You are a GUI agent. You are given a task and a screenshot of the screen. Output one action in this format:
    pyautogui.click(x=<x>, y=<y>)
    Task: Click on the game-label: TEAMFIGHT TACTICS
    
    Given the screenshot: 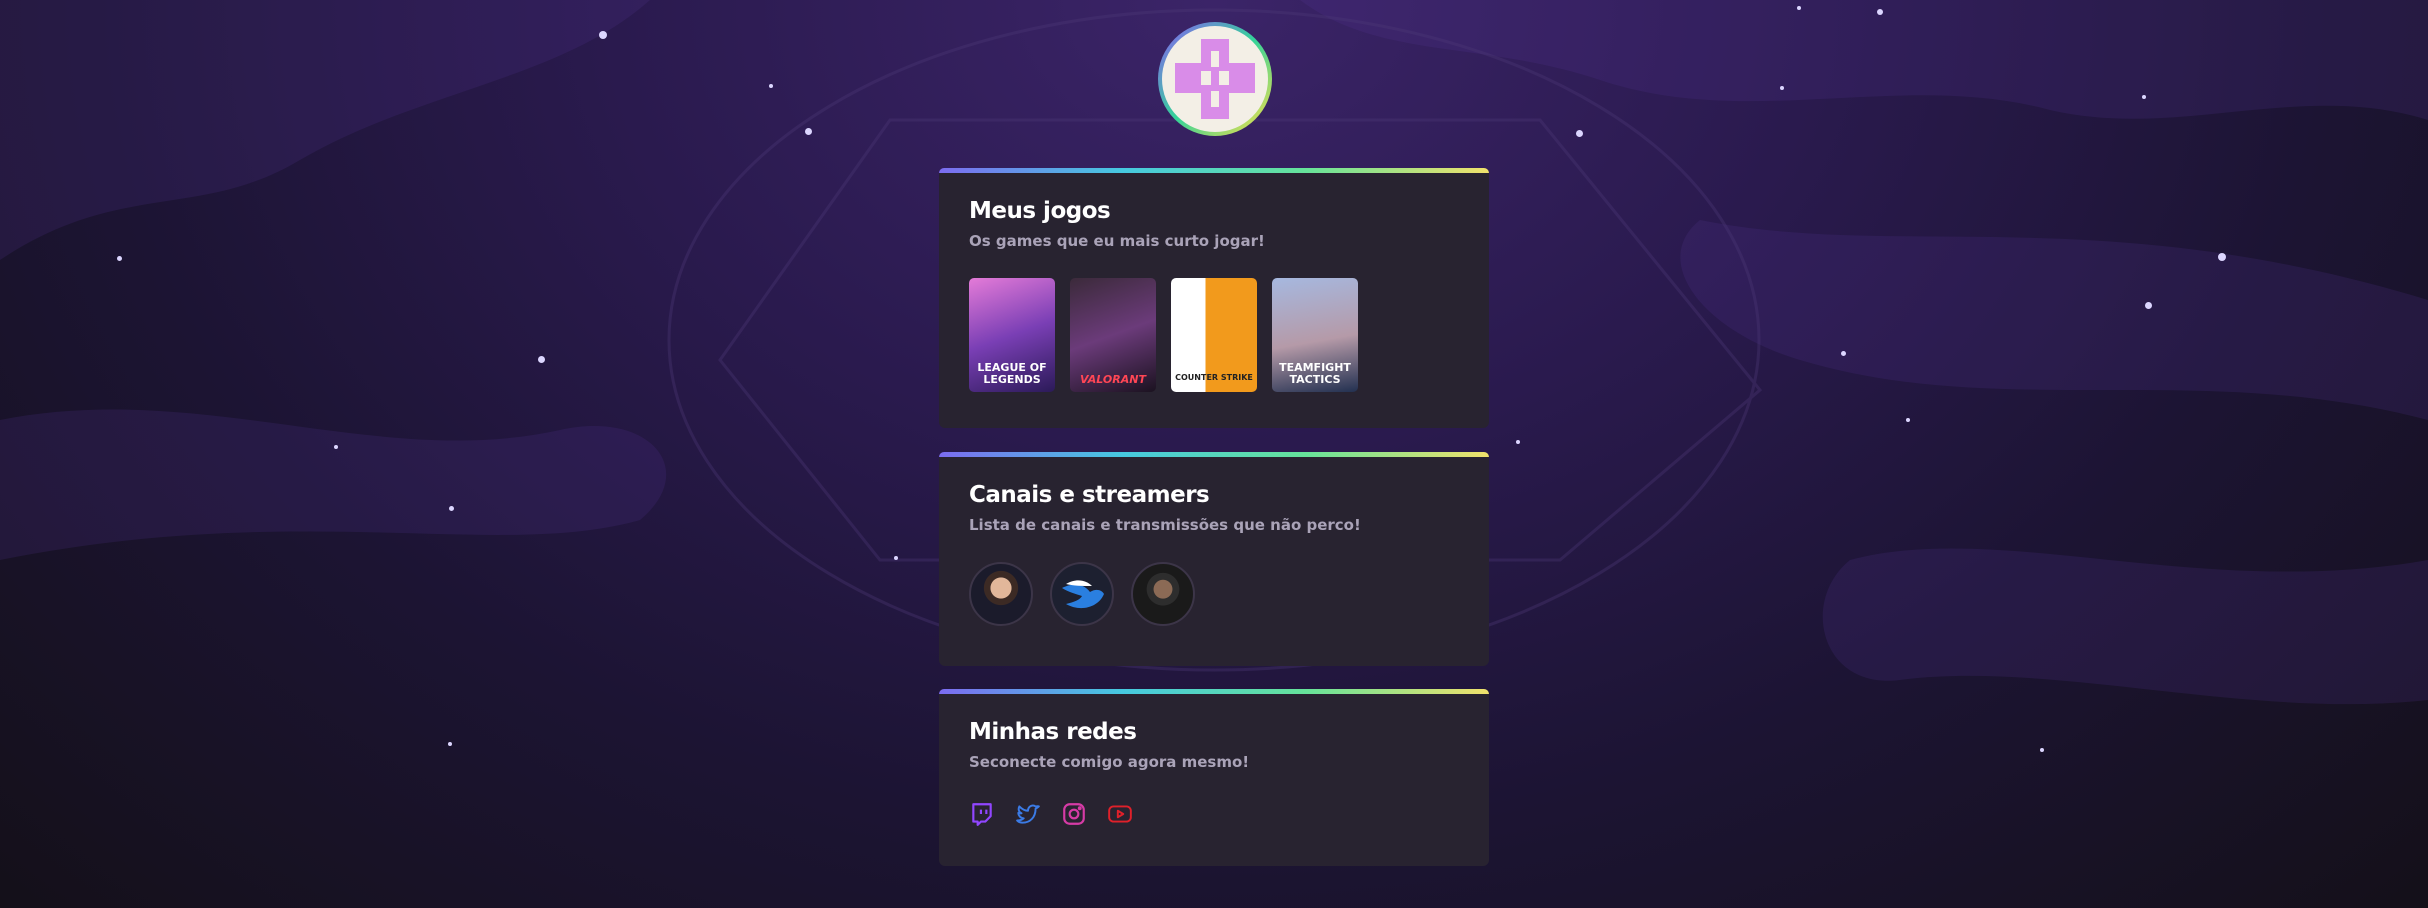 What is the action you would take?
    pyautogui.click(x=1315, y=373)
    